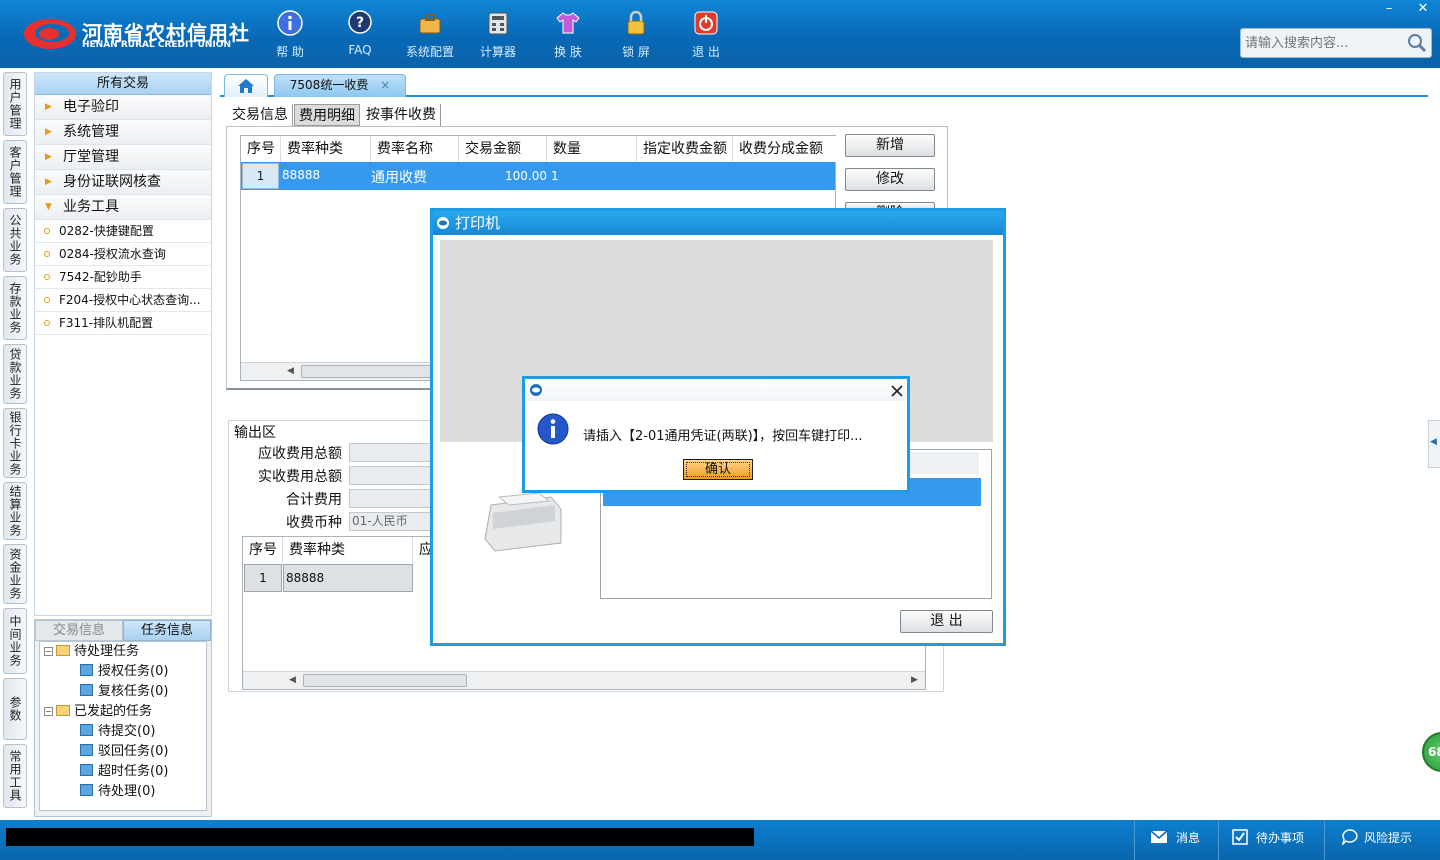 The image size is (1440, 860). Describe the element at coordinates (15, 709) in the screenshot. I see `vtab-parameters: 参数` at that location.